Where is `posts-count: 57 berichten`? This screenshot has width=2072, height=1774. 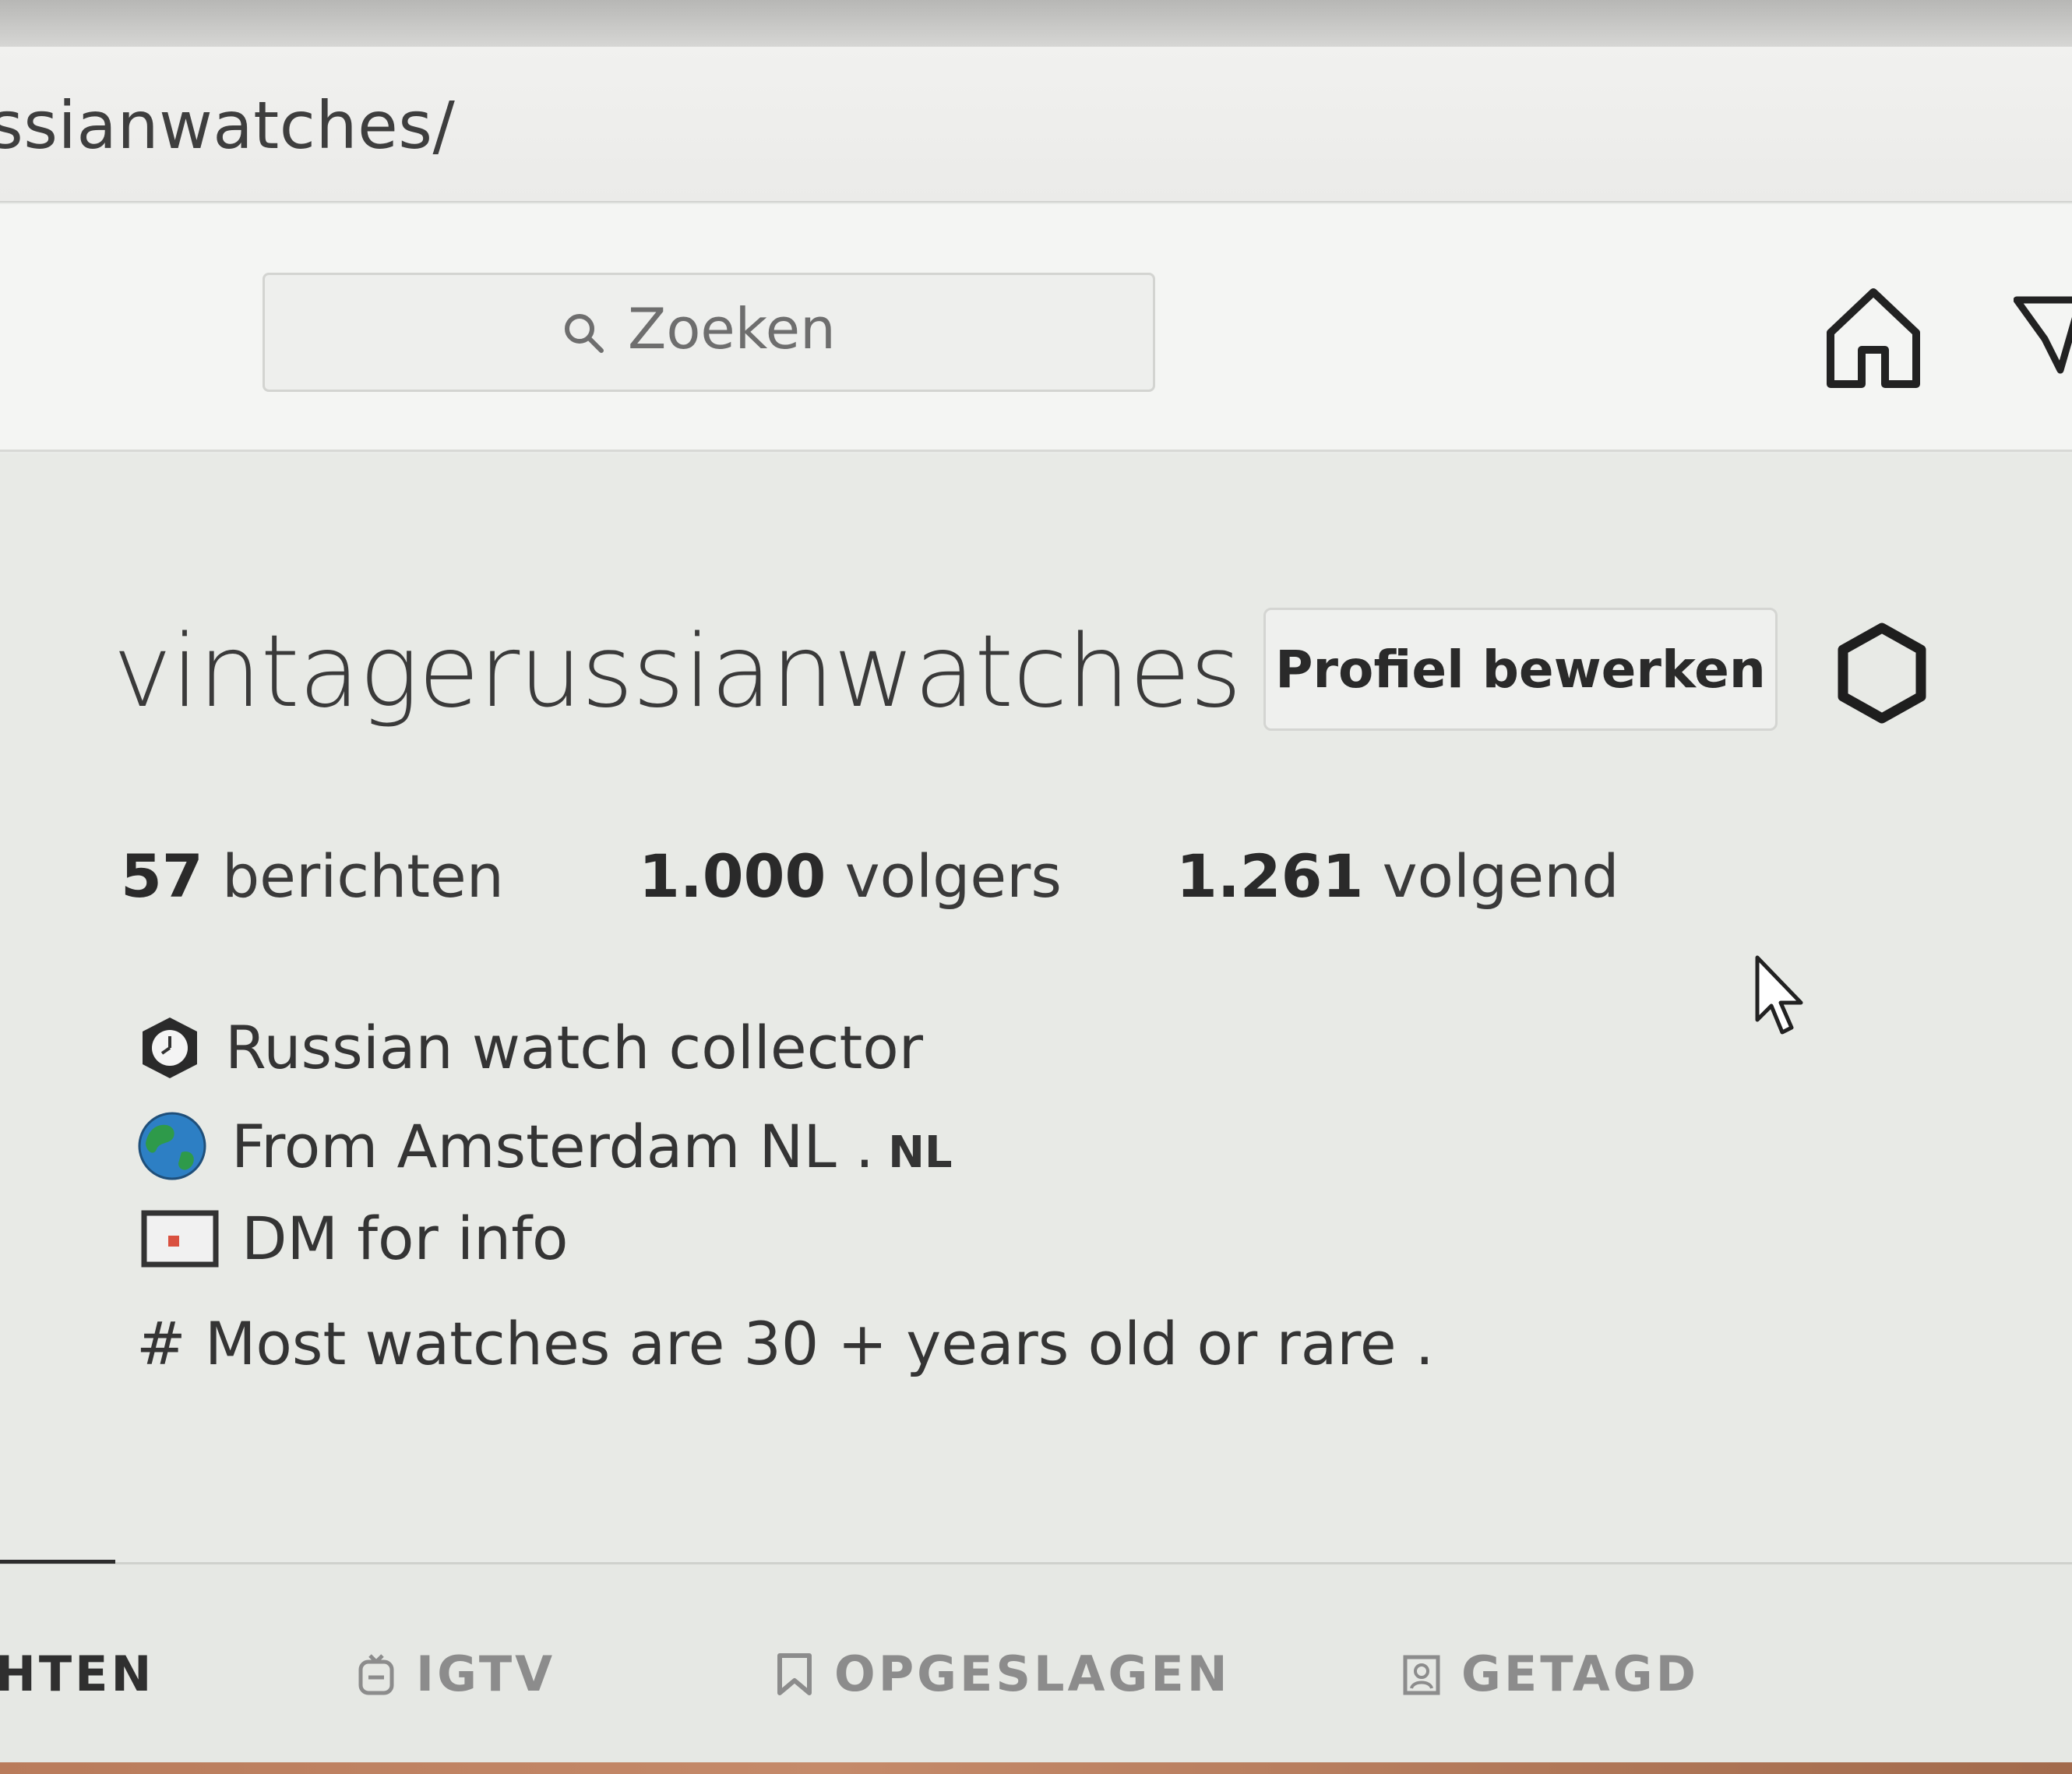
posts-count: 57 berichten is located at coordinates (312, 876).